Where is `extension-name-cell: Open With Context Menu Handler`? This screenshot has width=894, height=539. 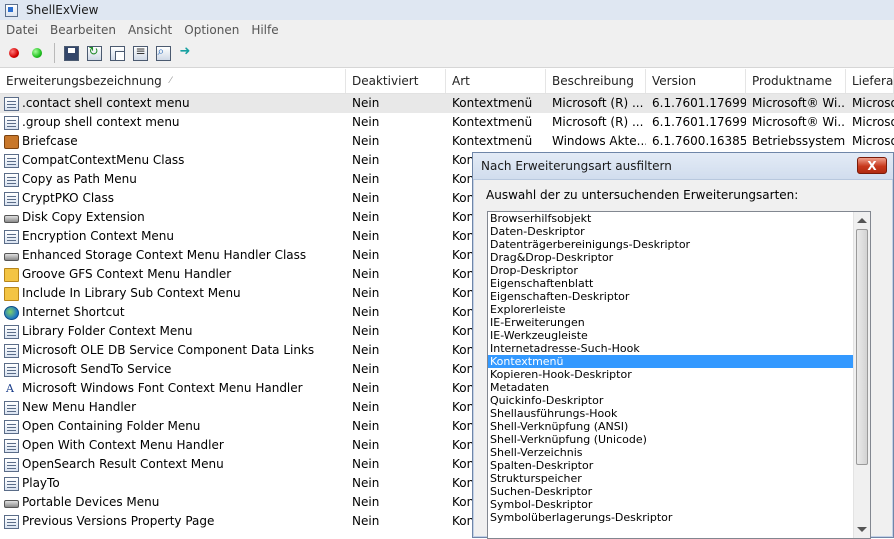
extension-name-cell: Open With Context Menu Handler is located at coordinates (173, 445).